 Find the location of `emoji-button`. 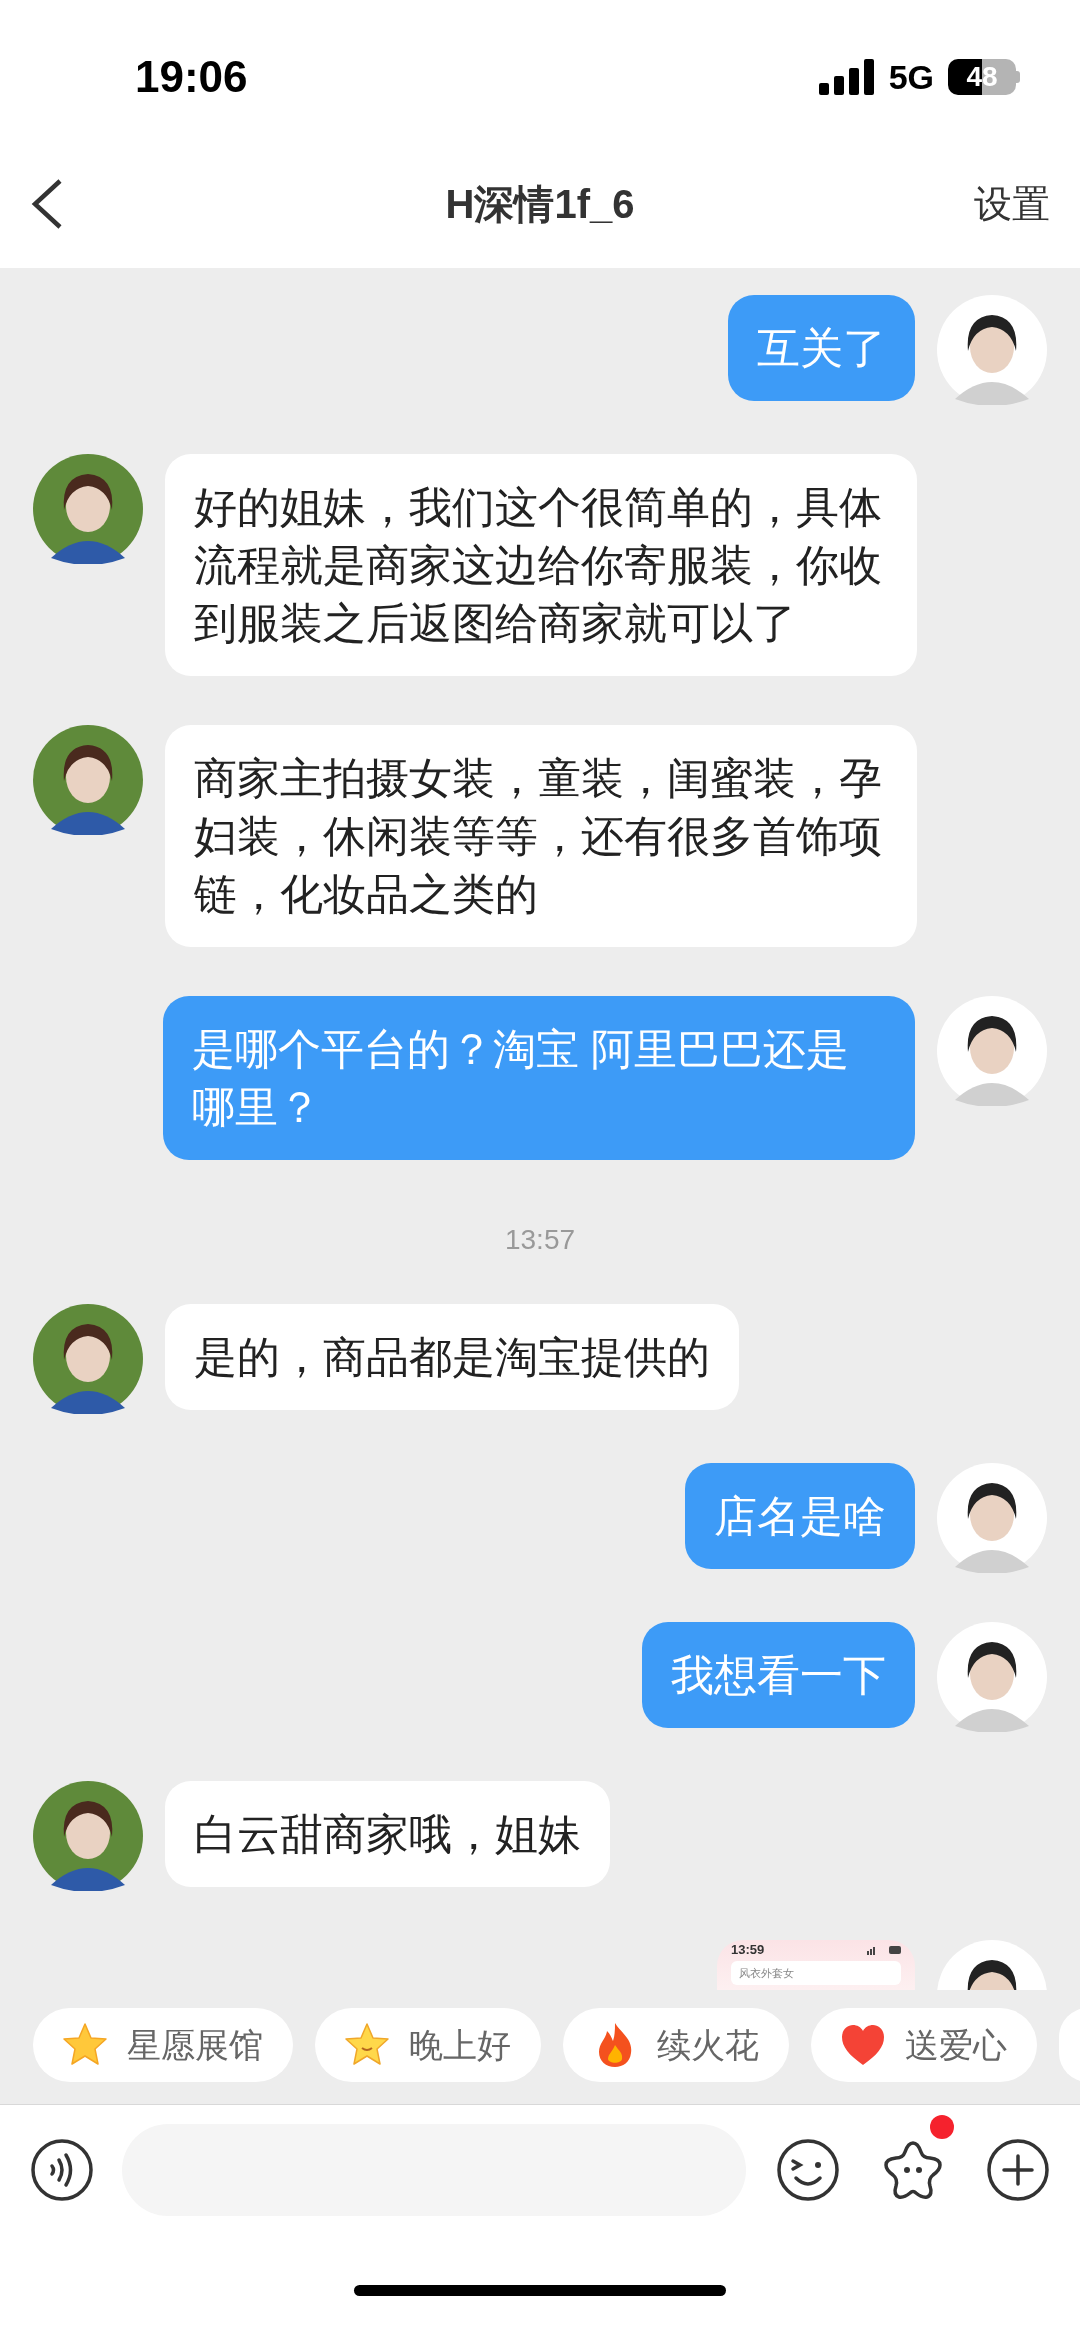

emoji-button is located at coordinates (808, 2170).